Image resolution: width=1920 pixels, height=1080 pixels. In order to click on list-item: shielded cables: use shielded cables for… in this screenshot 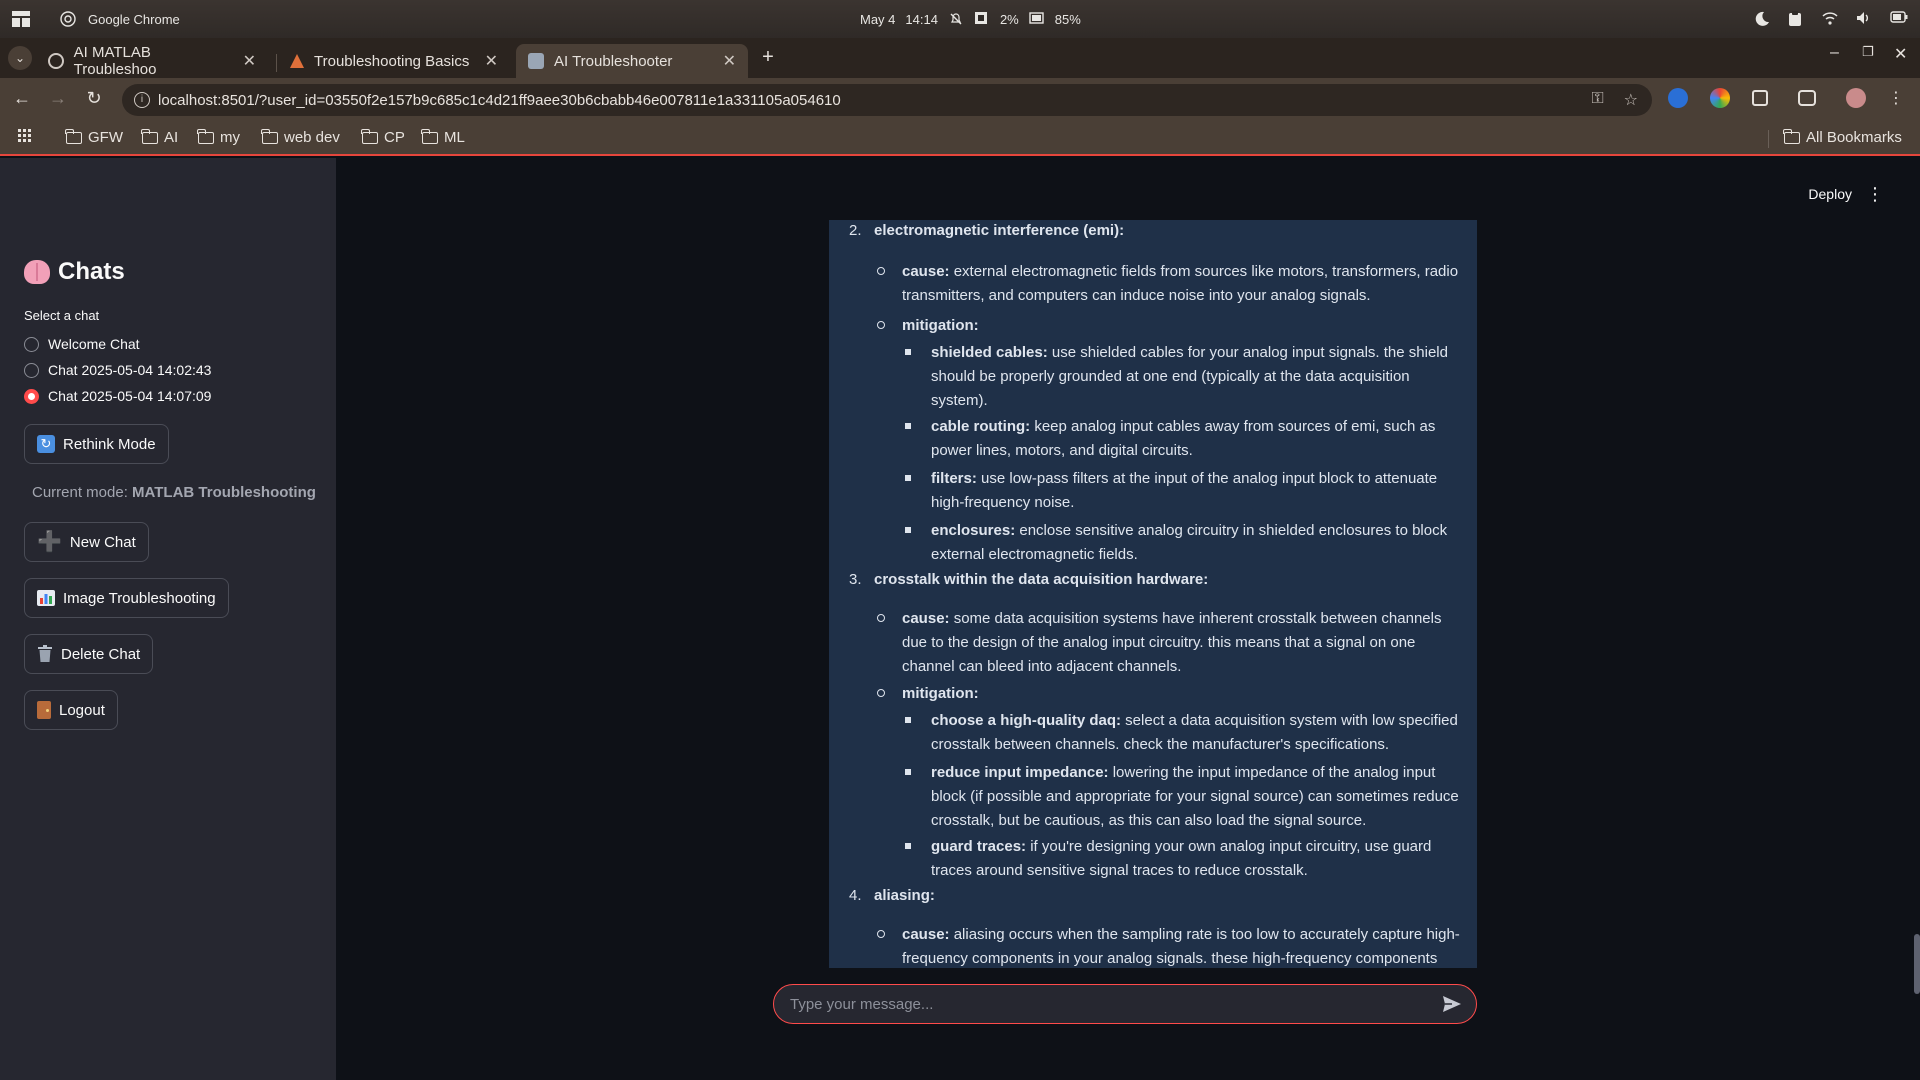, I will do `click(1204, 353)`.